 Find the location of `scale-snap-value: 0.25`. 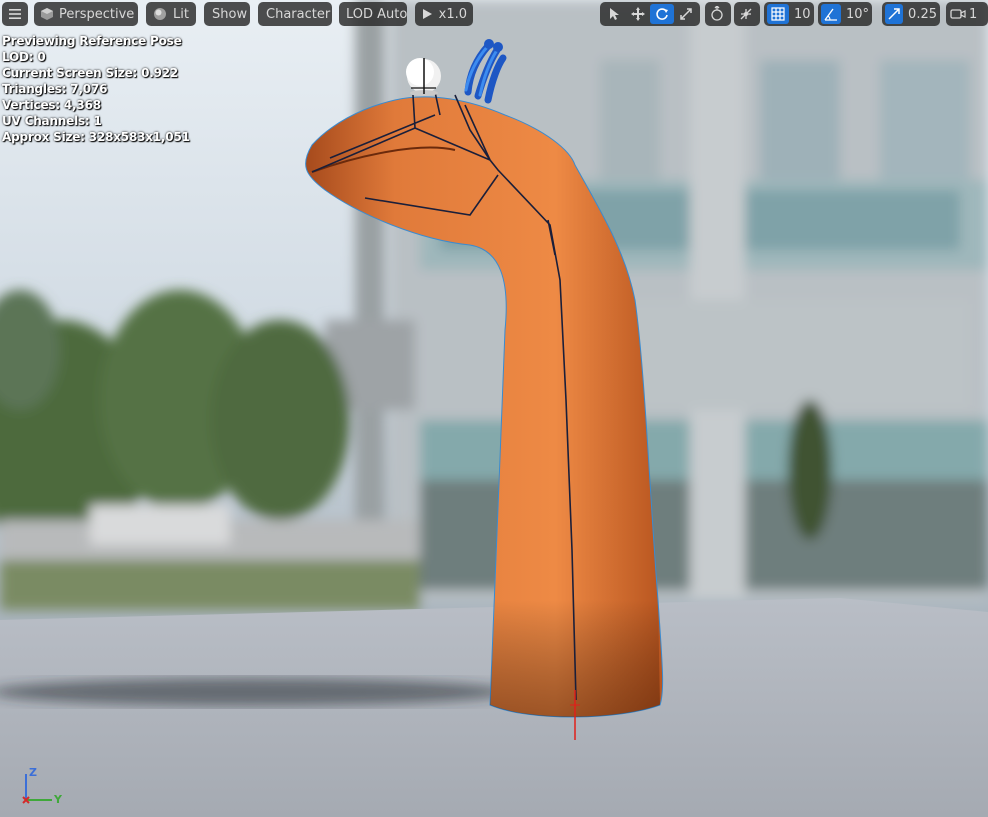

scale-snap-value: 0.25 is located at coordinates (922, 14).